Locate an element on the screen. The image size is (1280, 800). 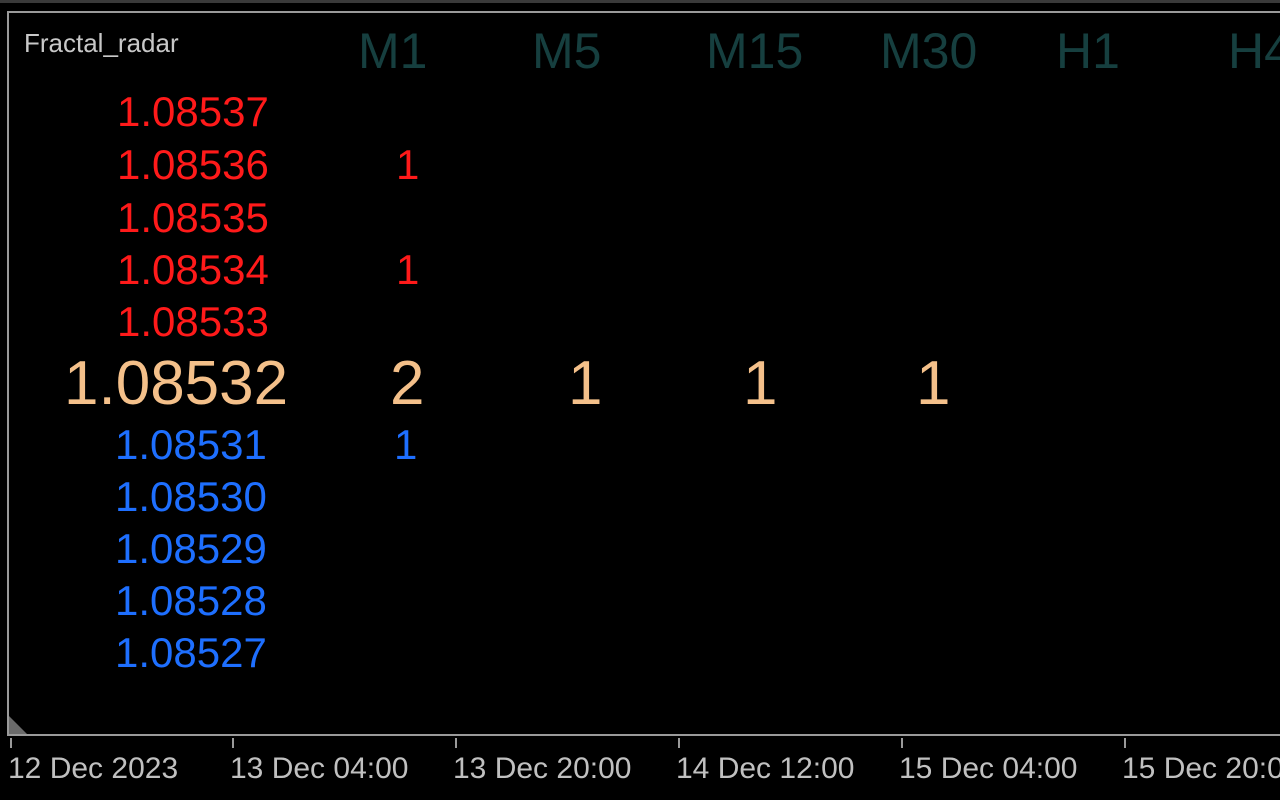
fractal-count-m1: 2 is located at coordinates (407, 383).